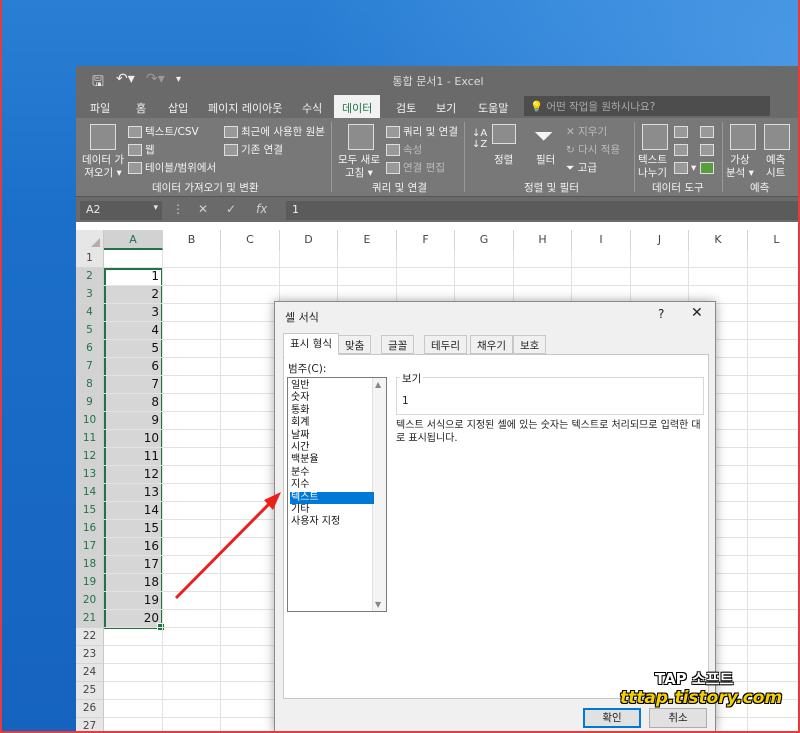 This screenshot has width=800, height=733. Describe the element at coordinates (694, 679) in the screenshot. I see `watermark-title: TAP 소프트` at that location.